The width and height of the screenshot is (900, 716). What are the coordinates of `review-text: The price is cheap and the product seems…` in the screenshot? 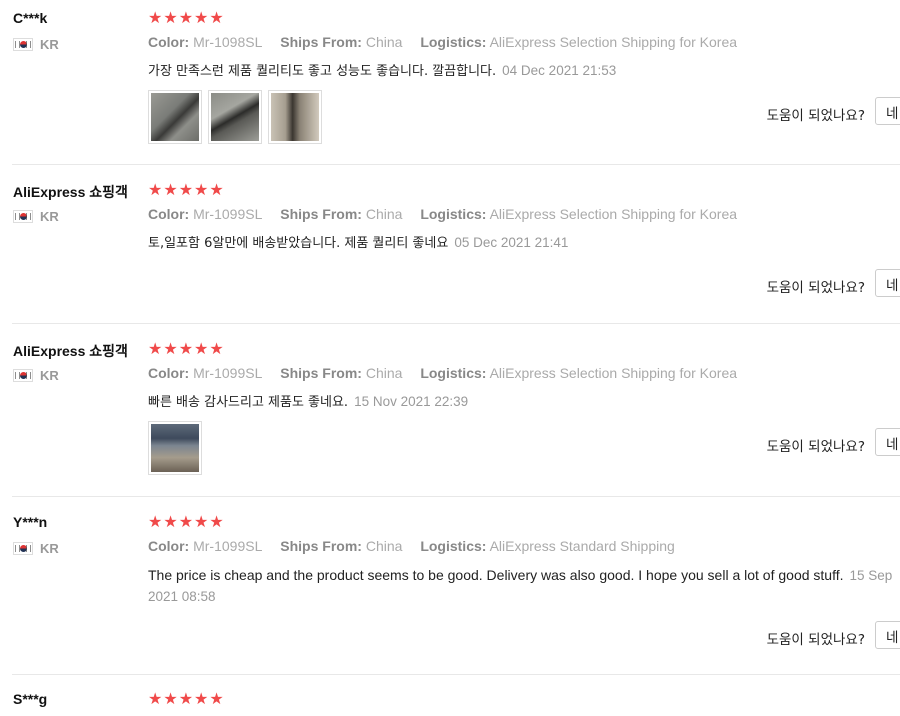 It's located at (524, 586).